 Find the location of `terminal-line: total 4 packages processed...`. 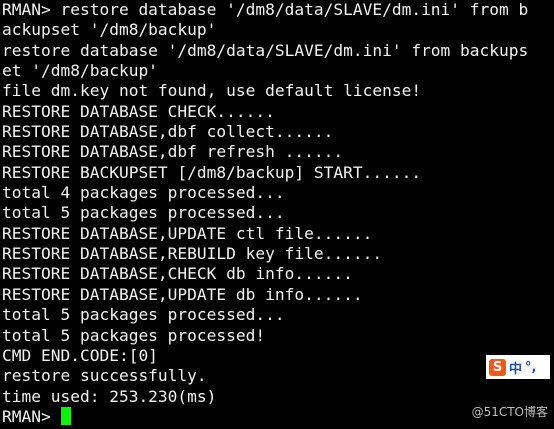

terminal-line: total 4 packages processed... is located at coordinates (143, 193).